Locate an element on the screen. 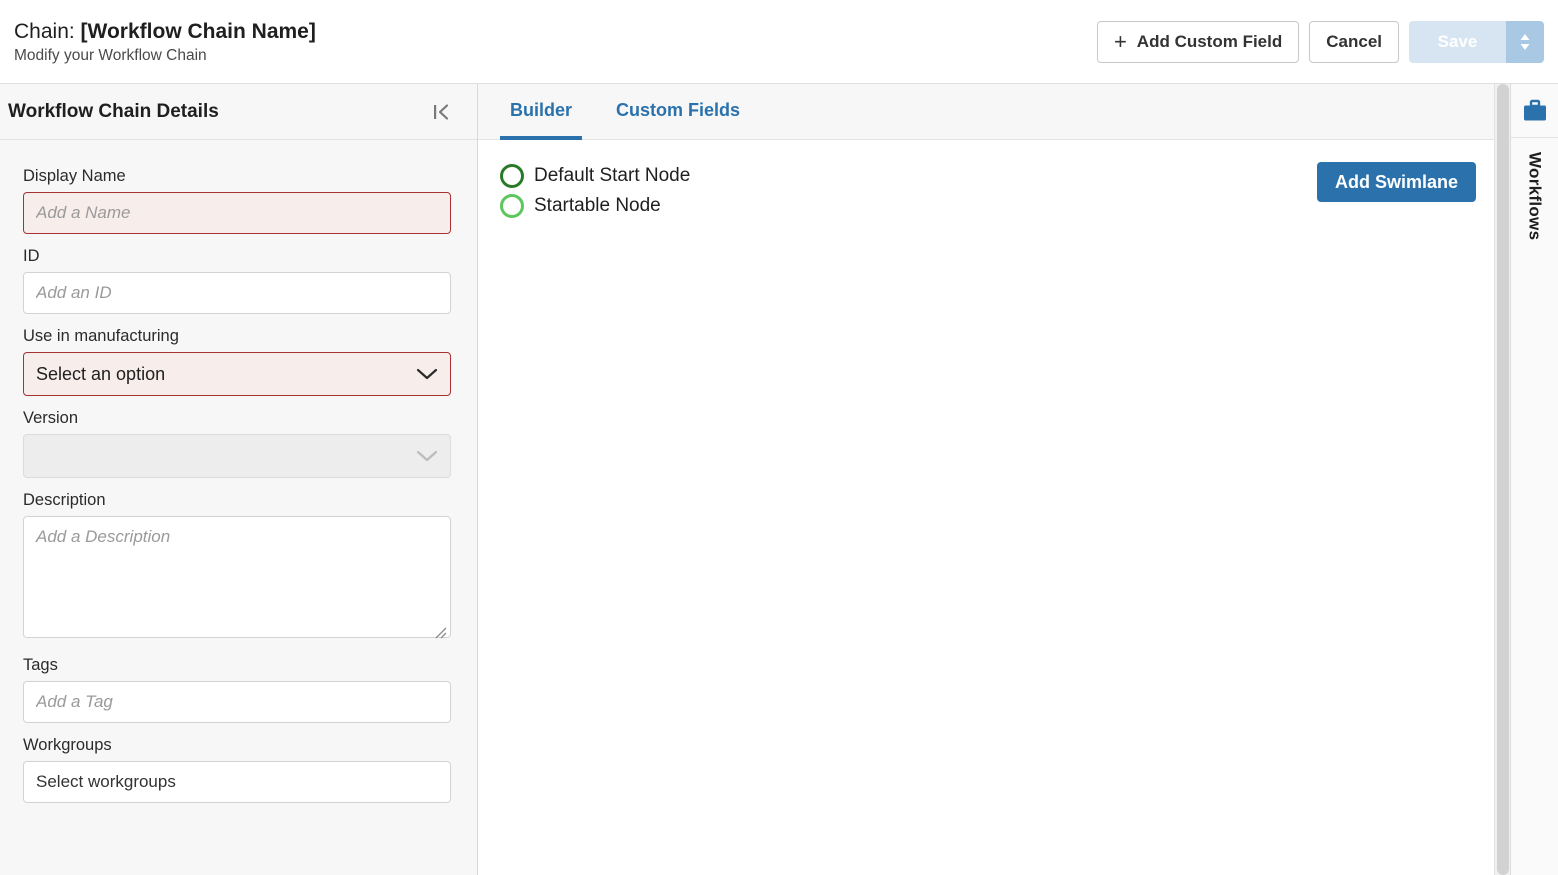 This screenshot has height=875, width=1558. briefcase-glyph is located at coordinates (1534, 109).